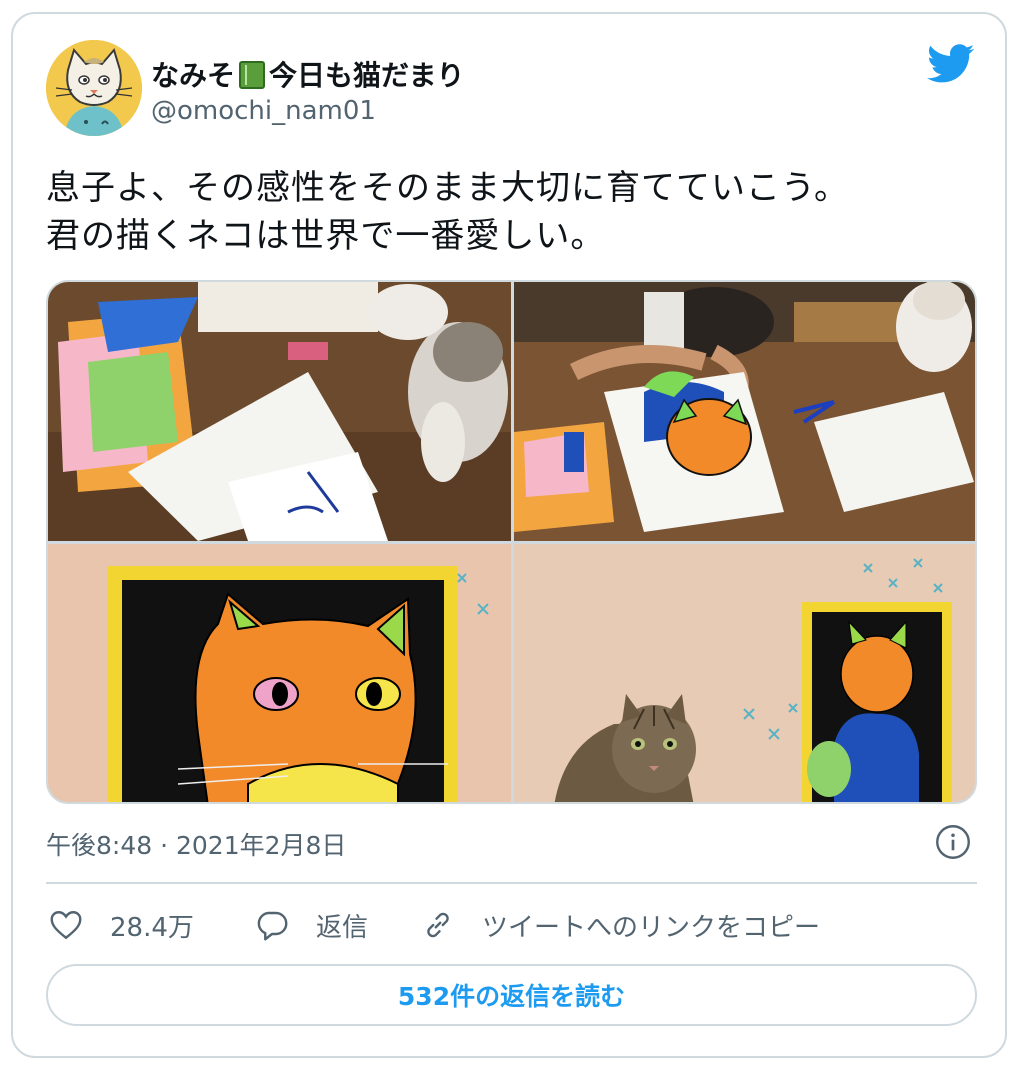 Image resolution: width=1026 pixels, height=1078 pixels. I want to click on cat-avatar-icon, so click(94, 88).